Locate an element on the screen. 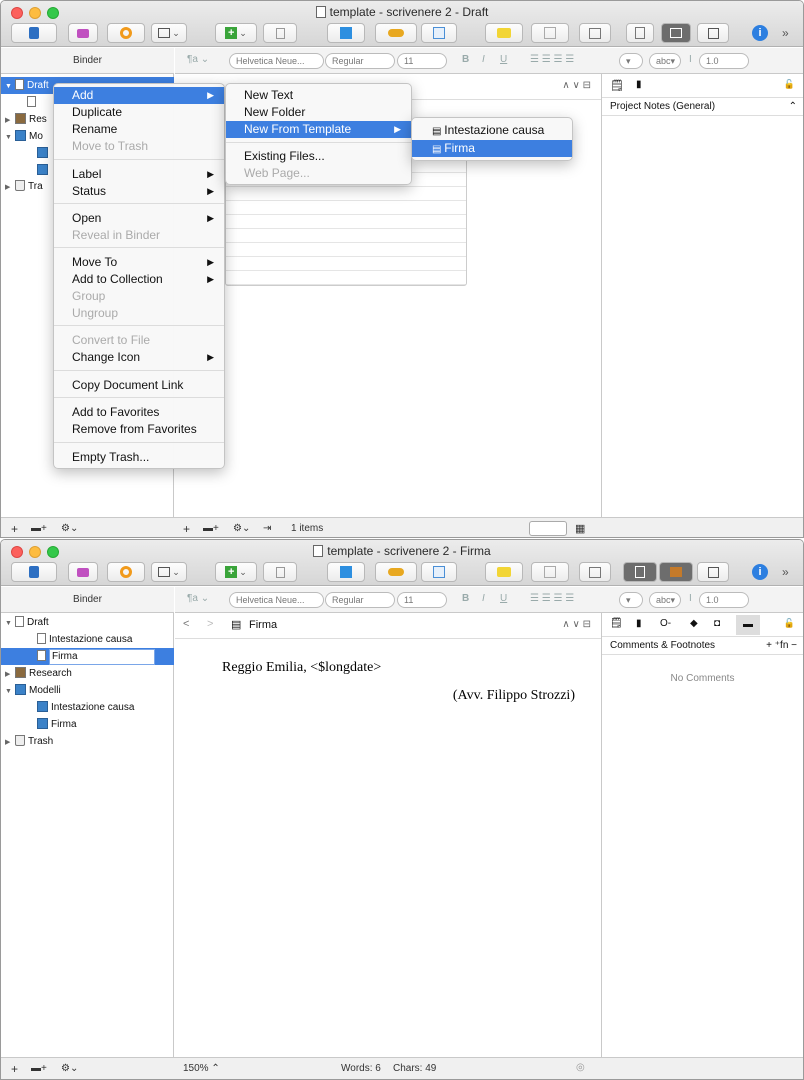  notes-select: Project Notes (General) ⌃ is located at coordinates (702, 107).